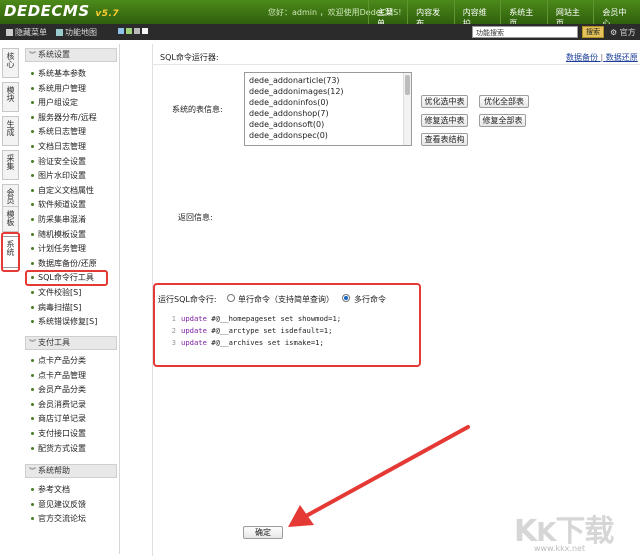 The image size is (640, 556). What do you see at coordinates (263, 532) in the screenshot?
I see `confirm-button: 确定` at bounding box center [263, 532].